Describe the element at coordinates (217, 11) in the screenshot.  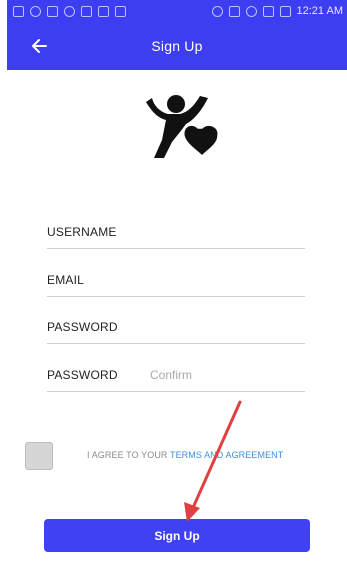
I see `location-icon` at that location.